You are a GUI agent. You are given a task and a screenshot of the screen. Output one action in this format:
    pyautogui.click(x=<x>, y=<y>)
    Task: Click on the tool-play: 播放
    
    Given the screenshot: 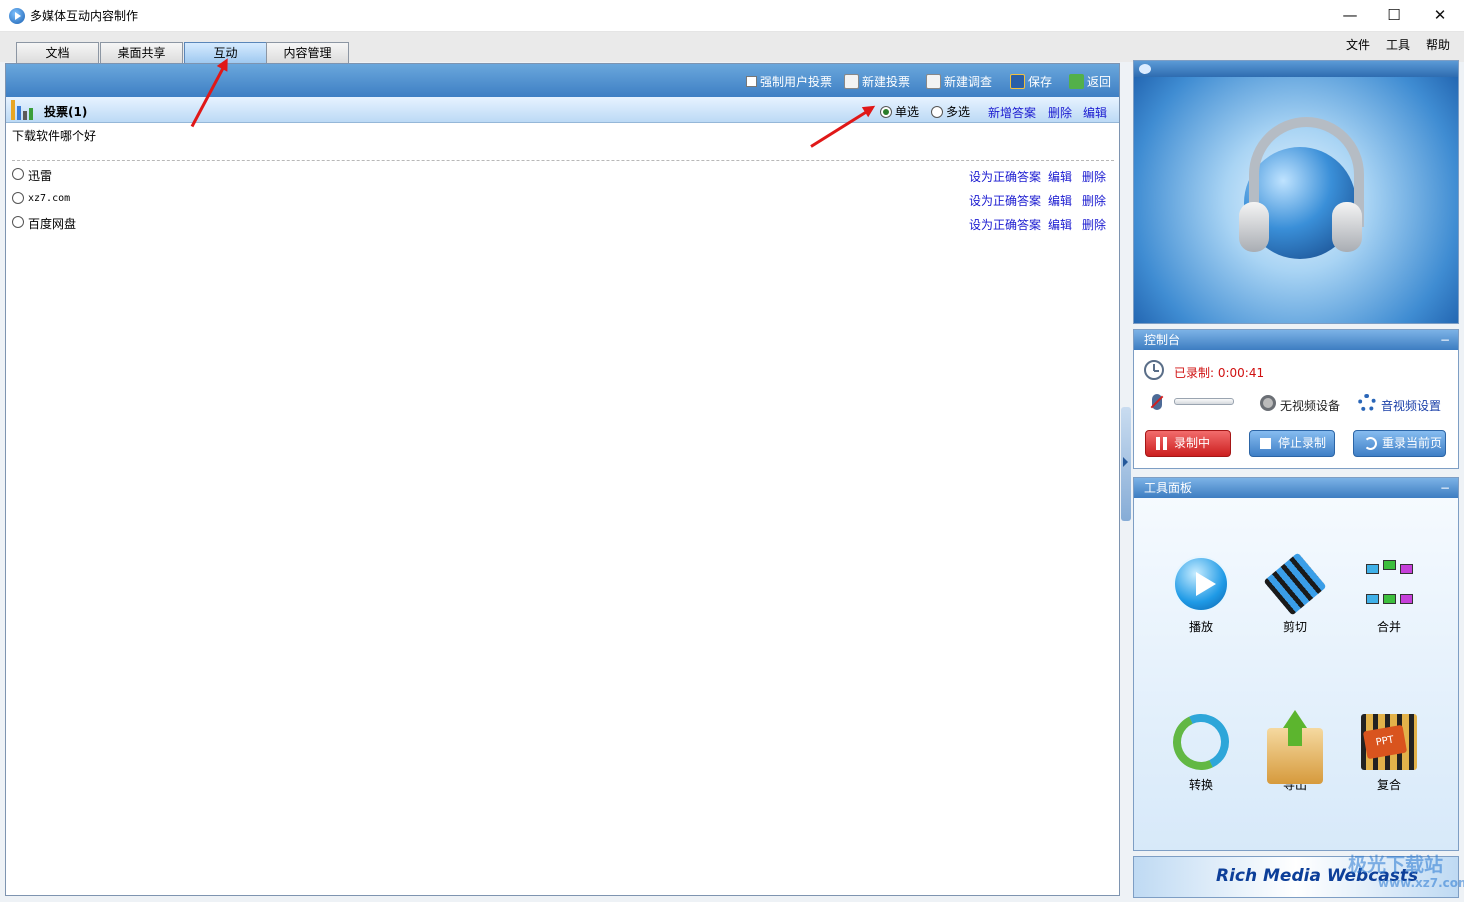 What is the action you would take?
    pyautogui.click(x=1201, y=595)
    